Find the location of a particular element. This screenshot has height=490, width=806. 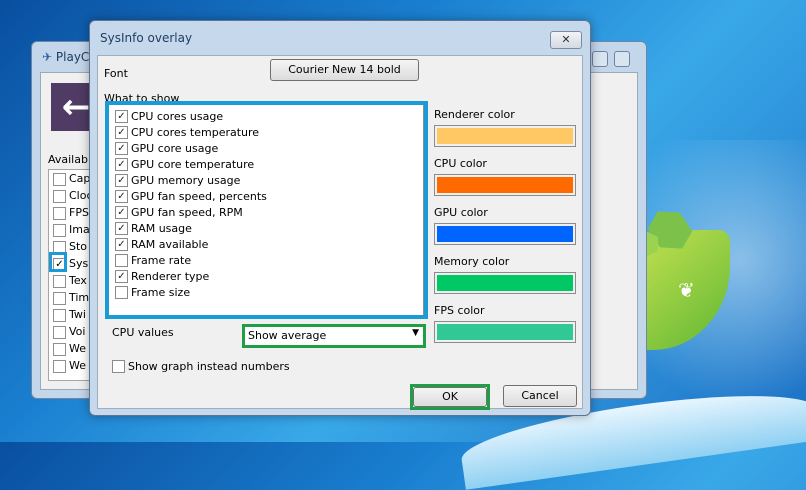

color-label: GPU color is located at coordinates (461, 212).